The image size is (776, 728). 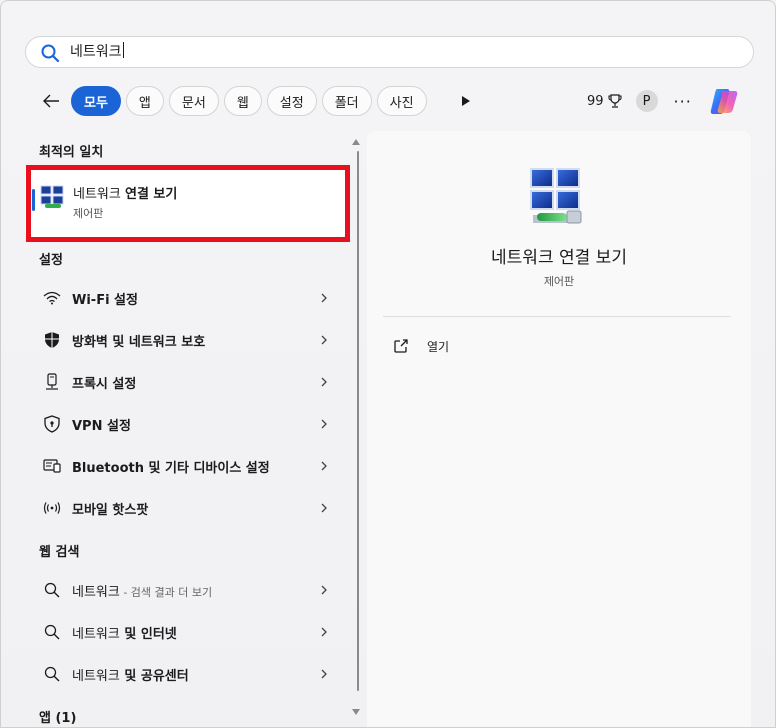 What do you see at coordinates (559, 281) in the screenshot?
I see `detail-subtitle: 제어판` at bounding box center [559, 281].